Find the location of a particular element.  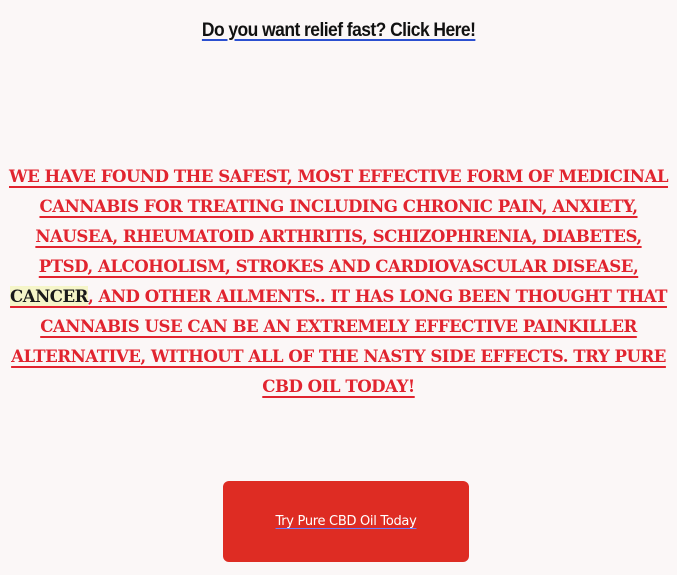

try-cbd-oil-button: Try Pure CBD Oil Today is located at coordinates (346, 521).